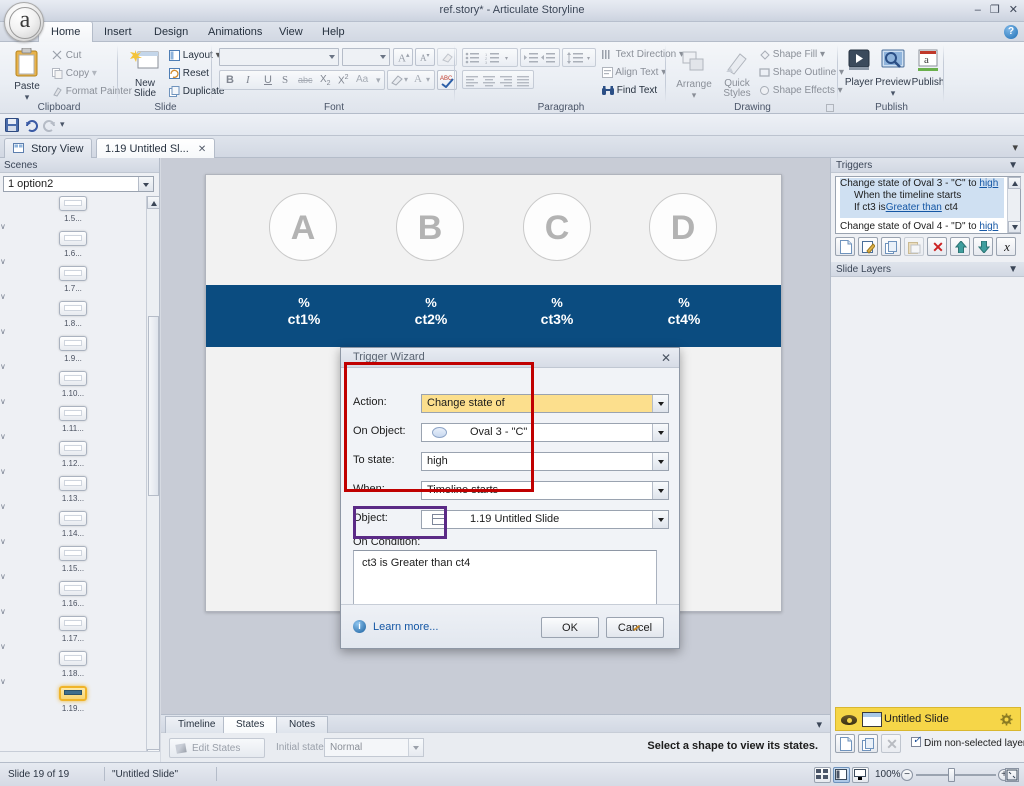 Image resolution: width=1024 pixels, height=786 pixels. I want to click on on-object-select: Oval 3 - "C", so click(545, 432).